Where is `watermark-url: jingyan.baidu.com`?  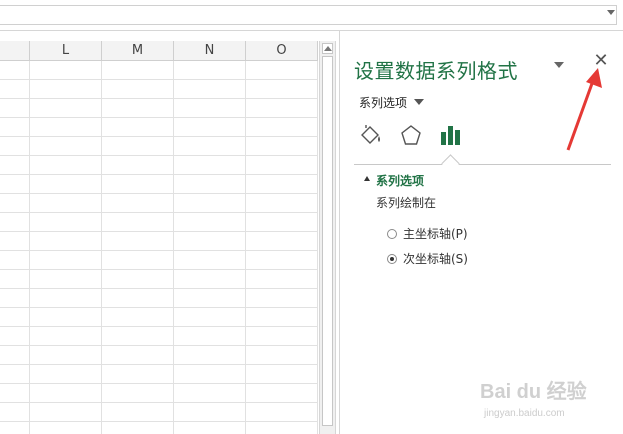
watermark-url: jingyan.baidu.com is located at coordinates (524, 413).